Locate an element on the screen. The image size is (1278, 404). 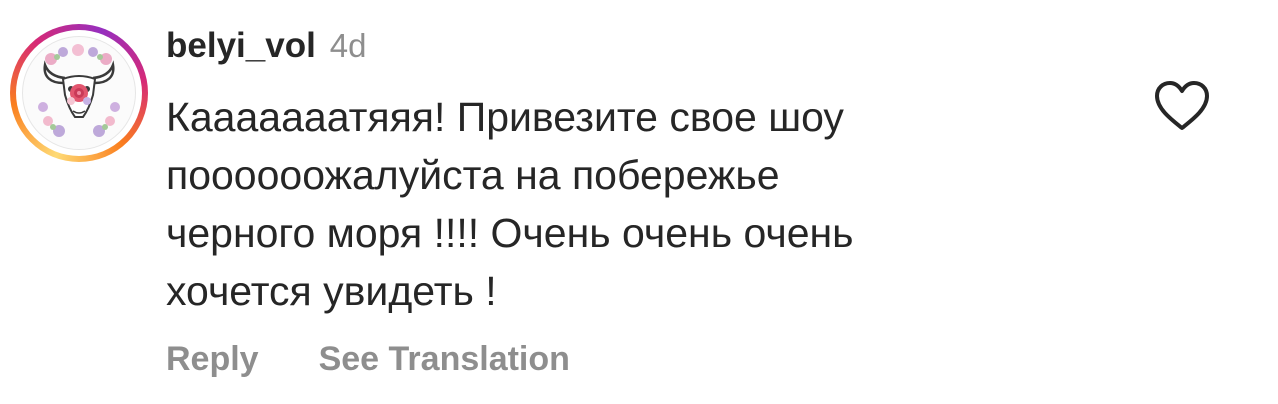
comment-header: belyi_vol 4d is located at coordinates (266, 50).